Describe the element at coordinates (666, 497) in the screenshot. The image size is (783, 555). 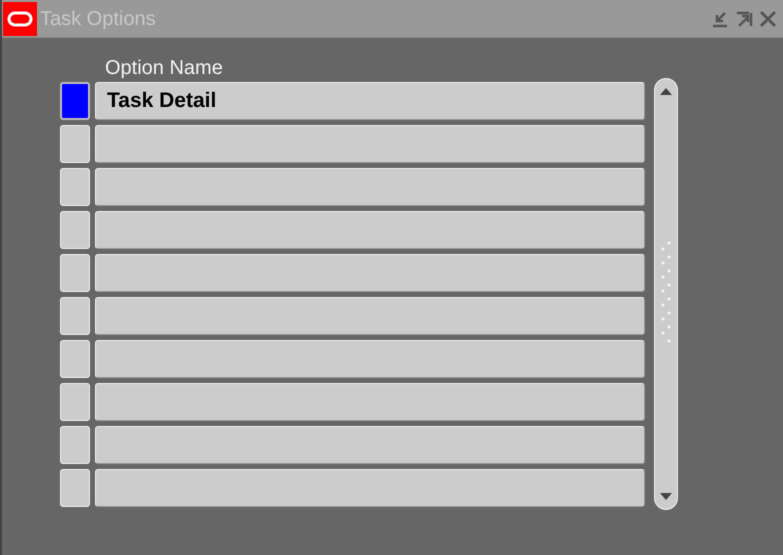
I see `scroll-down-icon` at that location.